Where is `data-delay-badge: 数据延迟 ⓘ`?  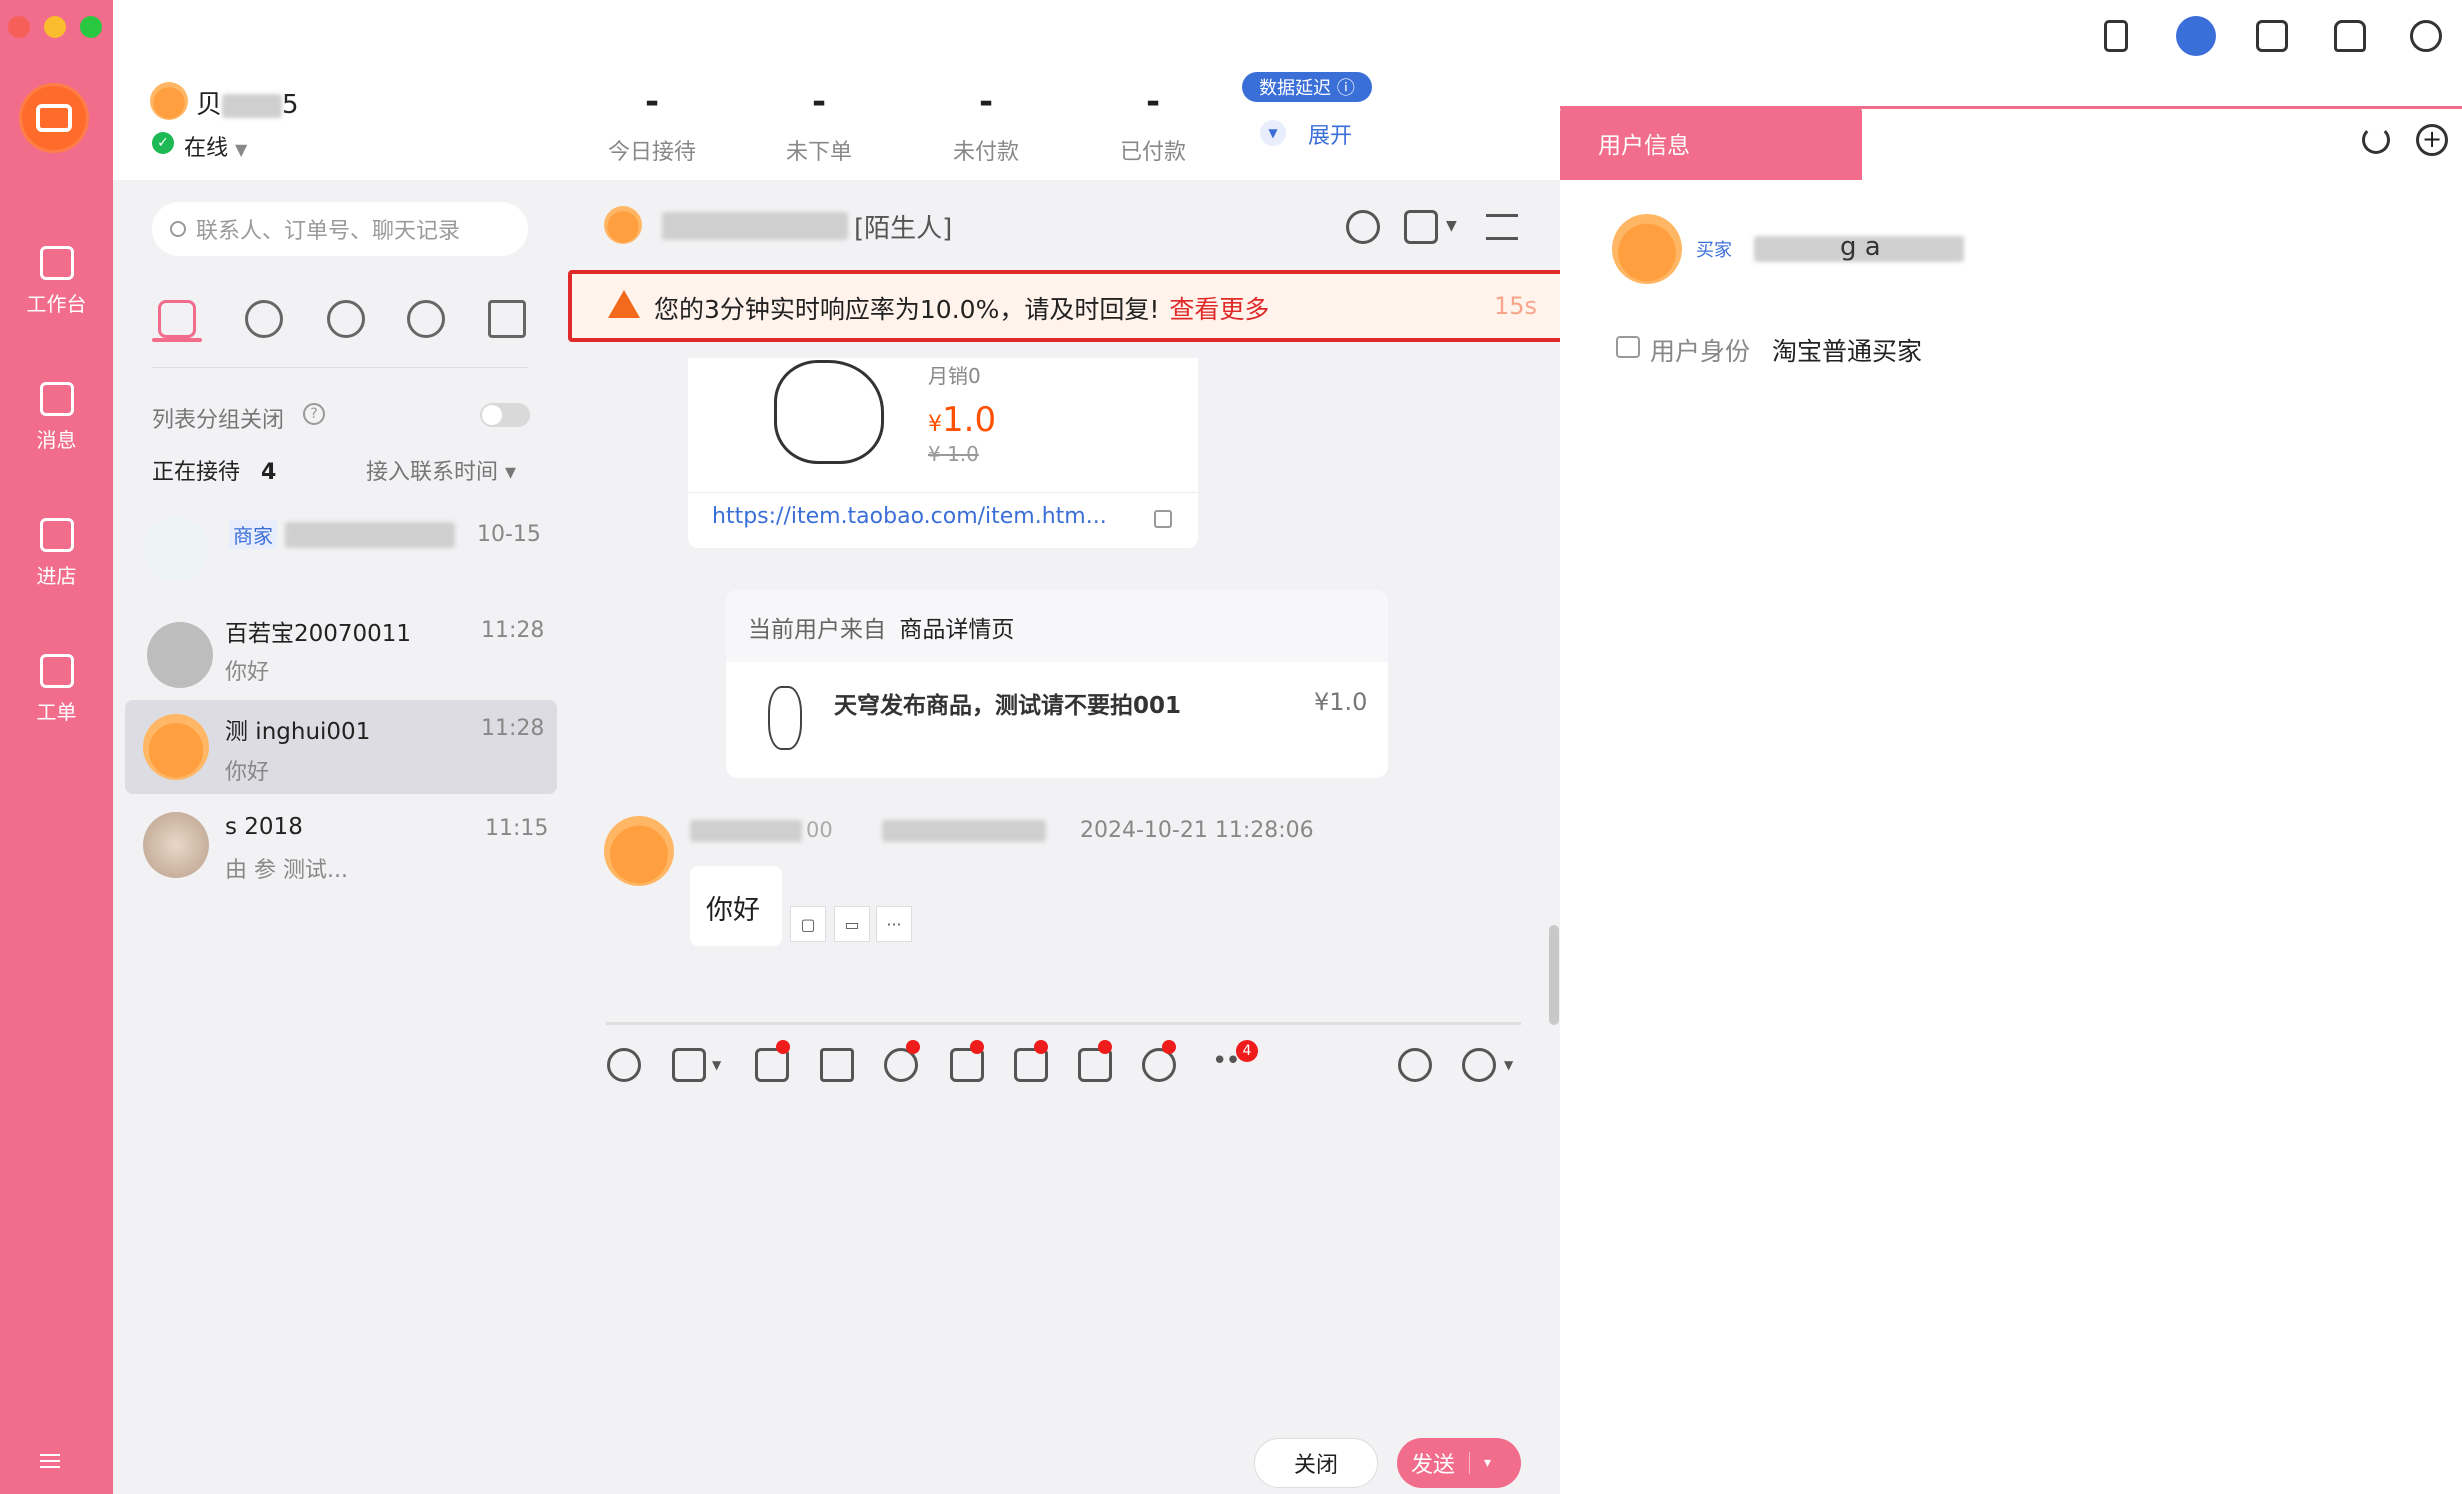
data-delay-badge: 数据延迟 ⓘ is located at coordinates (1307, 87).